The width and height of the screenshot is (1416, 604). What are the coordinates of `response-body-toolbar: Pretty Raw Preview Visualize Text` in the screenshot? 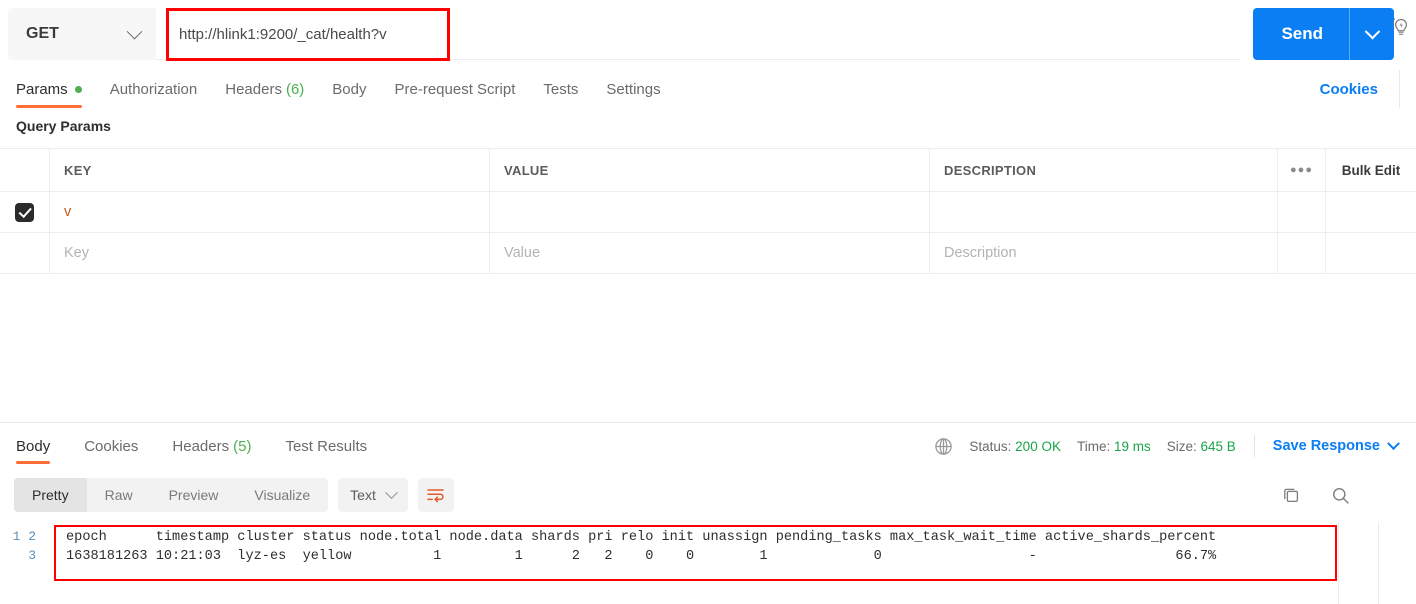 It's located at (708, 495).